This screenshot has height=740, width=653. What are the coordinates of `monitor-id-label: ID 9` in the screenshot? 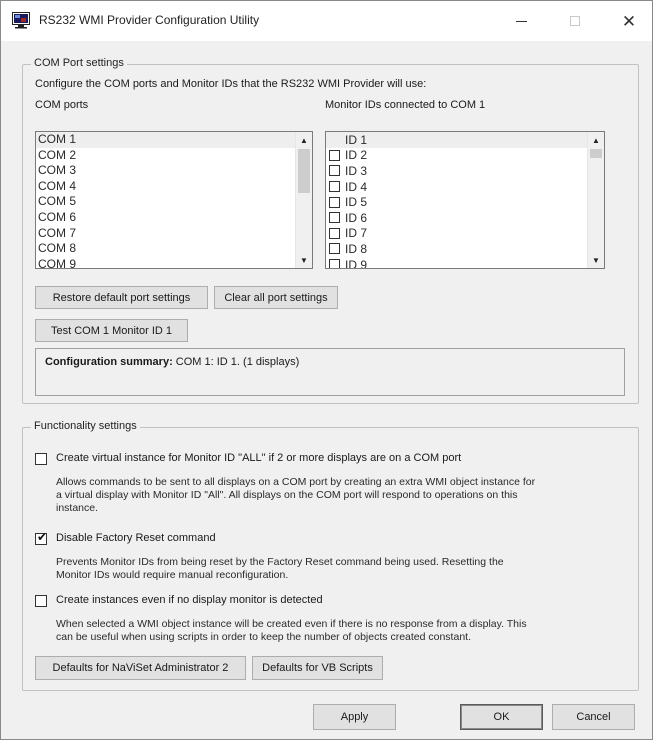 It's located at (356, 263).